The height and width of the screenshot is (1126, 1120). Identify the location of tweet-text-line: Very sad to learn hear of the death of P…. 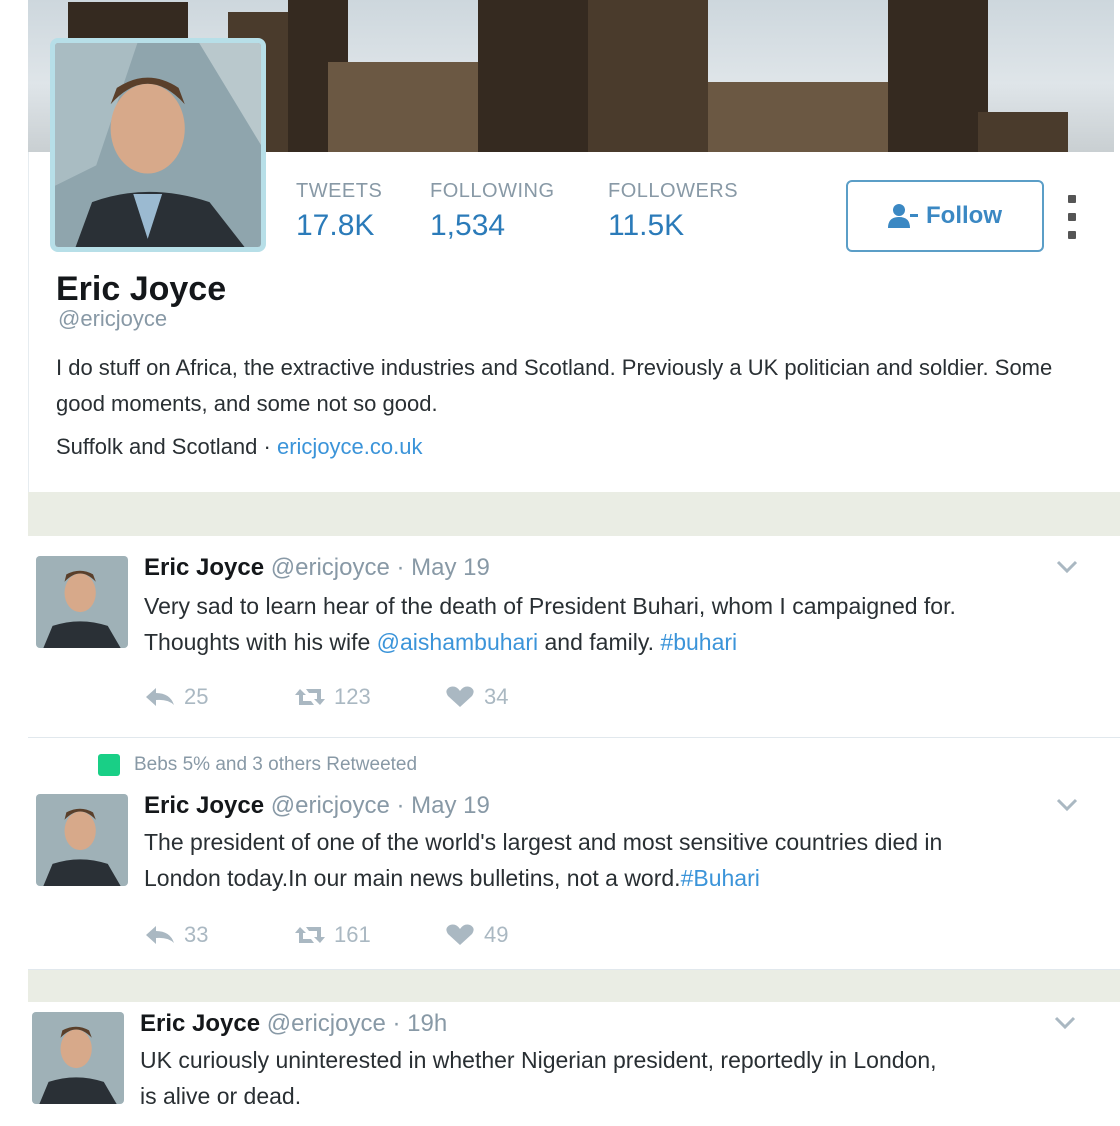
(550, 606).